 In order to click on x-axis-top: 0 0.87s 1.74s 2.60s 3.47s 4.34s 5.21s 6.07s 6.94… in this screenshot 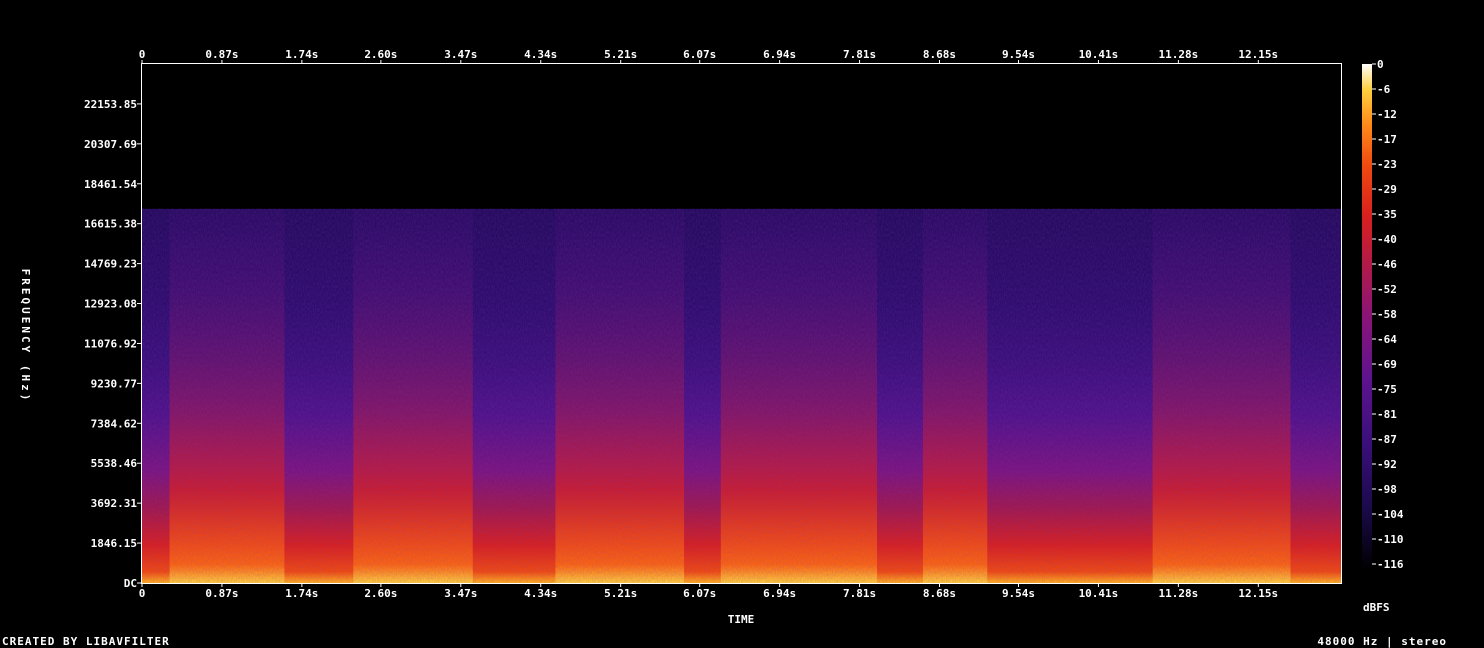, I will do `click(708, 56)`.